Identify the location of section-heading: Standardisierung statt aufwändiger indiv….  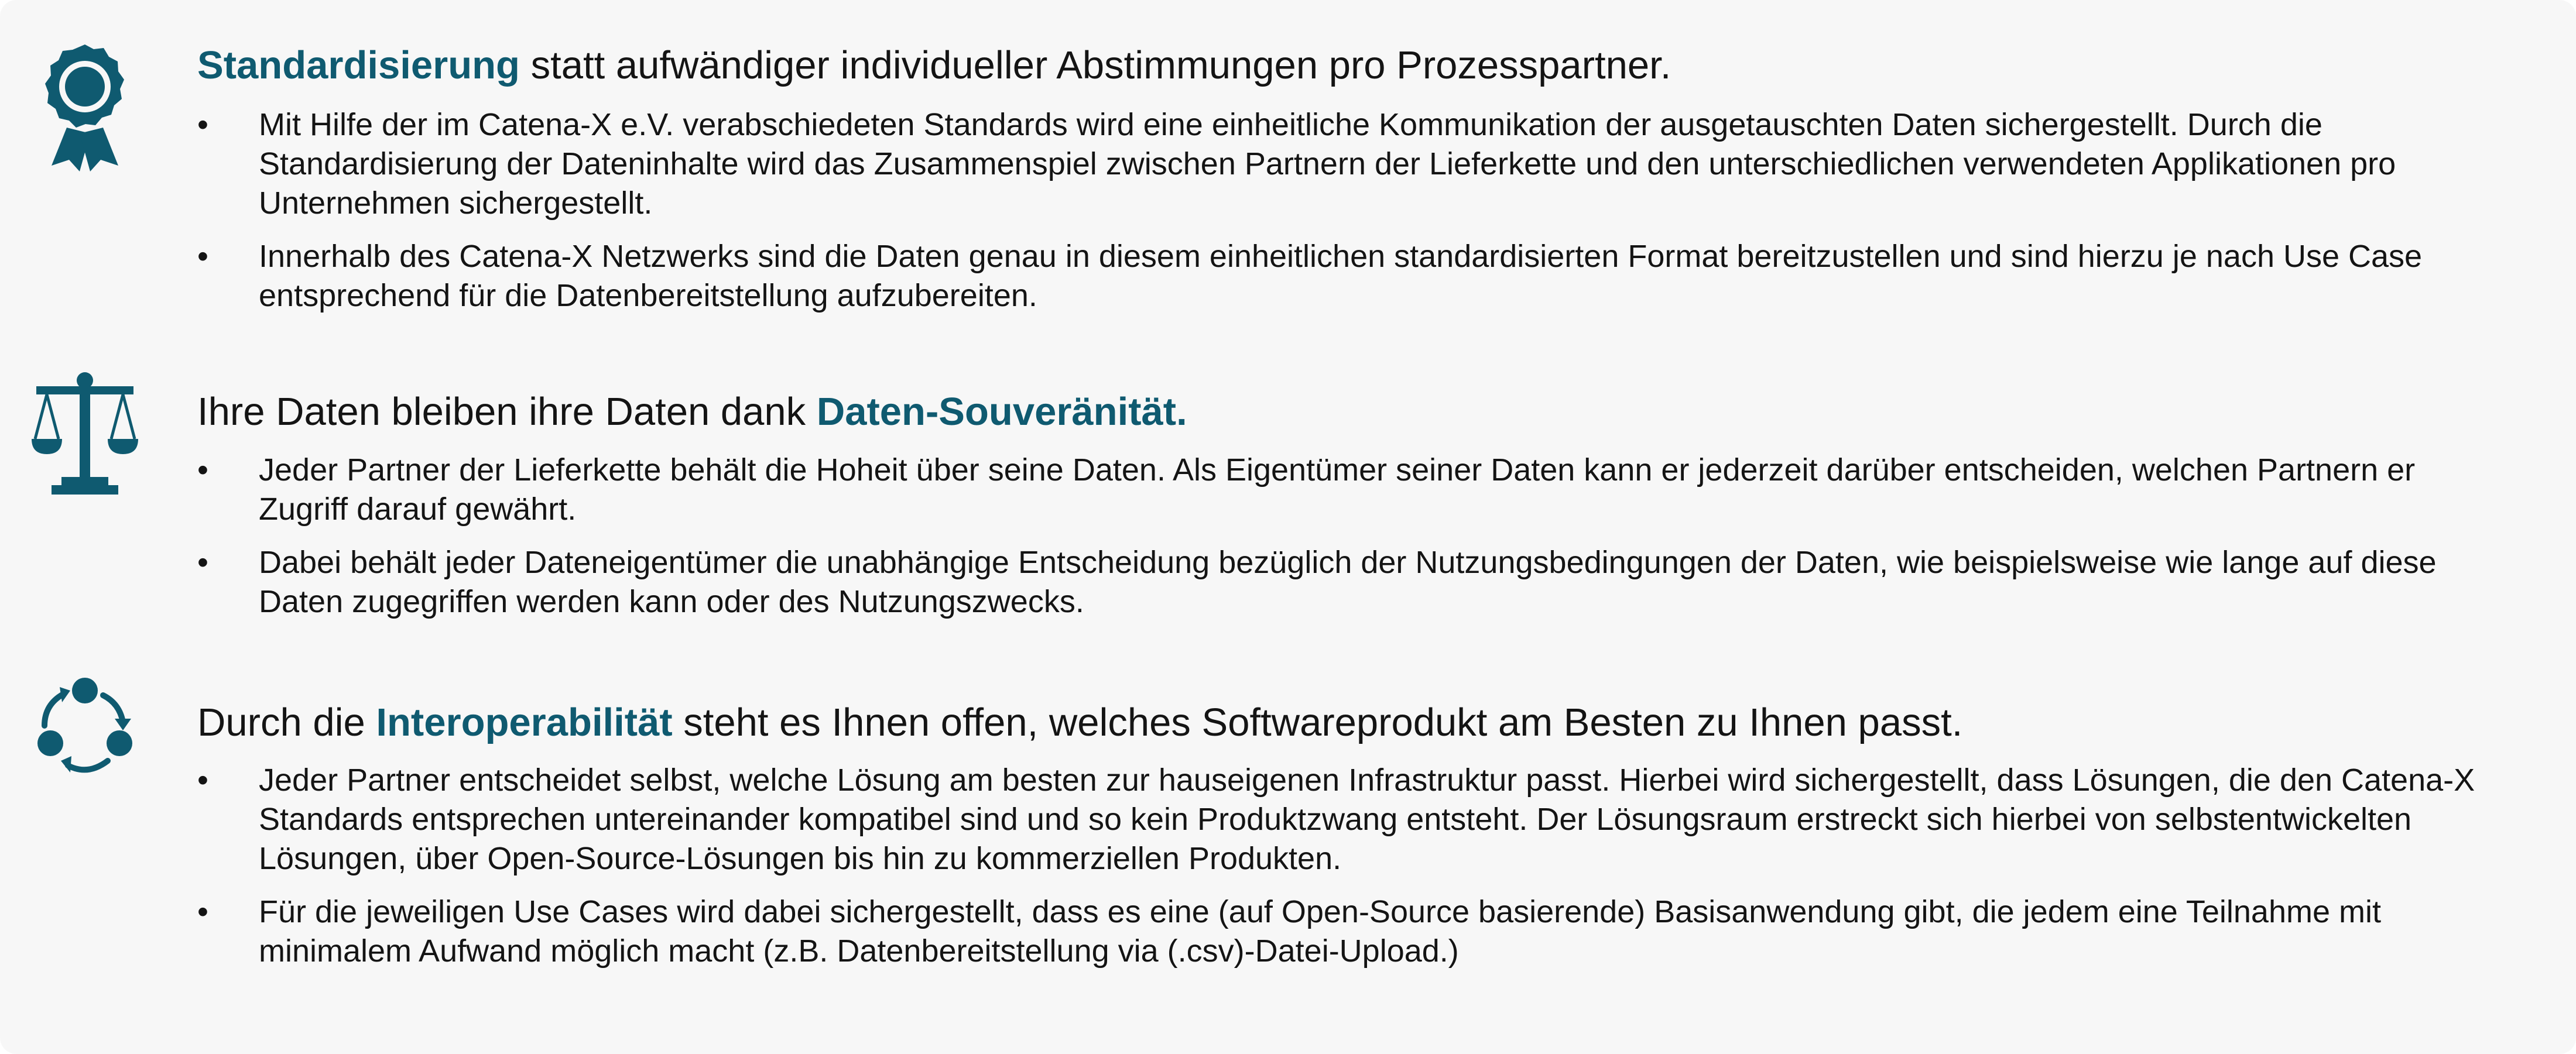
(934, 65).